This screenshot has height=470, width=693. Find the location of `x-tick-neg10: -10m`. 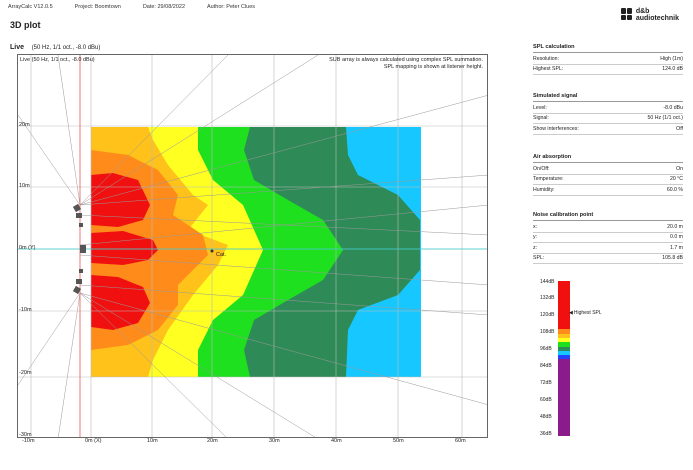

x-tick-neg10: -10m is located at coordinates (28, 441).